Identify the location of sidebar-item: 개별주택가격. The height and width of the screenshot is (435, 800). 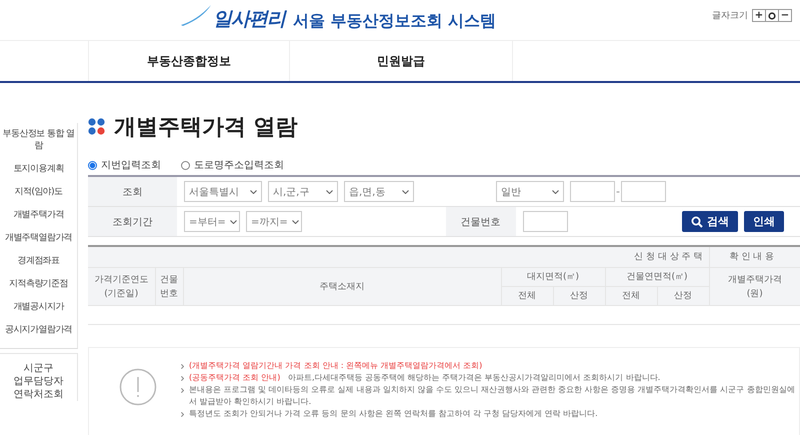
(38, 215).